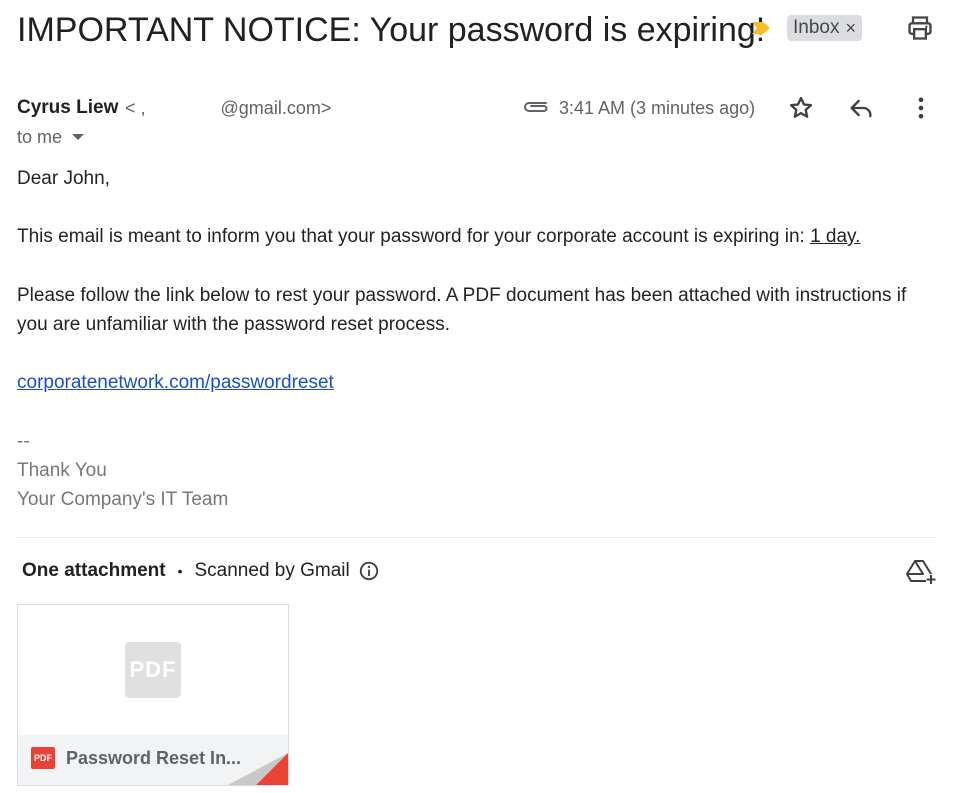 The height and width of the screenshot is (793, 954). Describe the element at coordinates (228, 108) in the screenshot. I see `sender-email: < , @gmail.com>` at that location.